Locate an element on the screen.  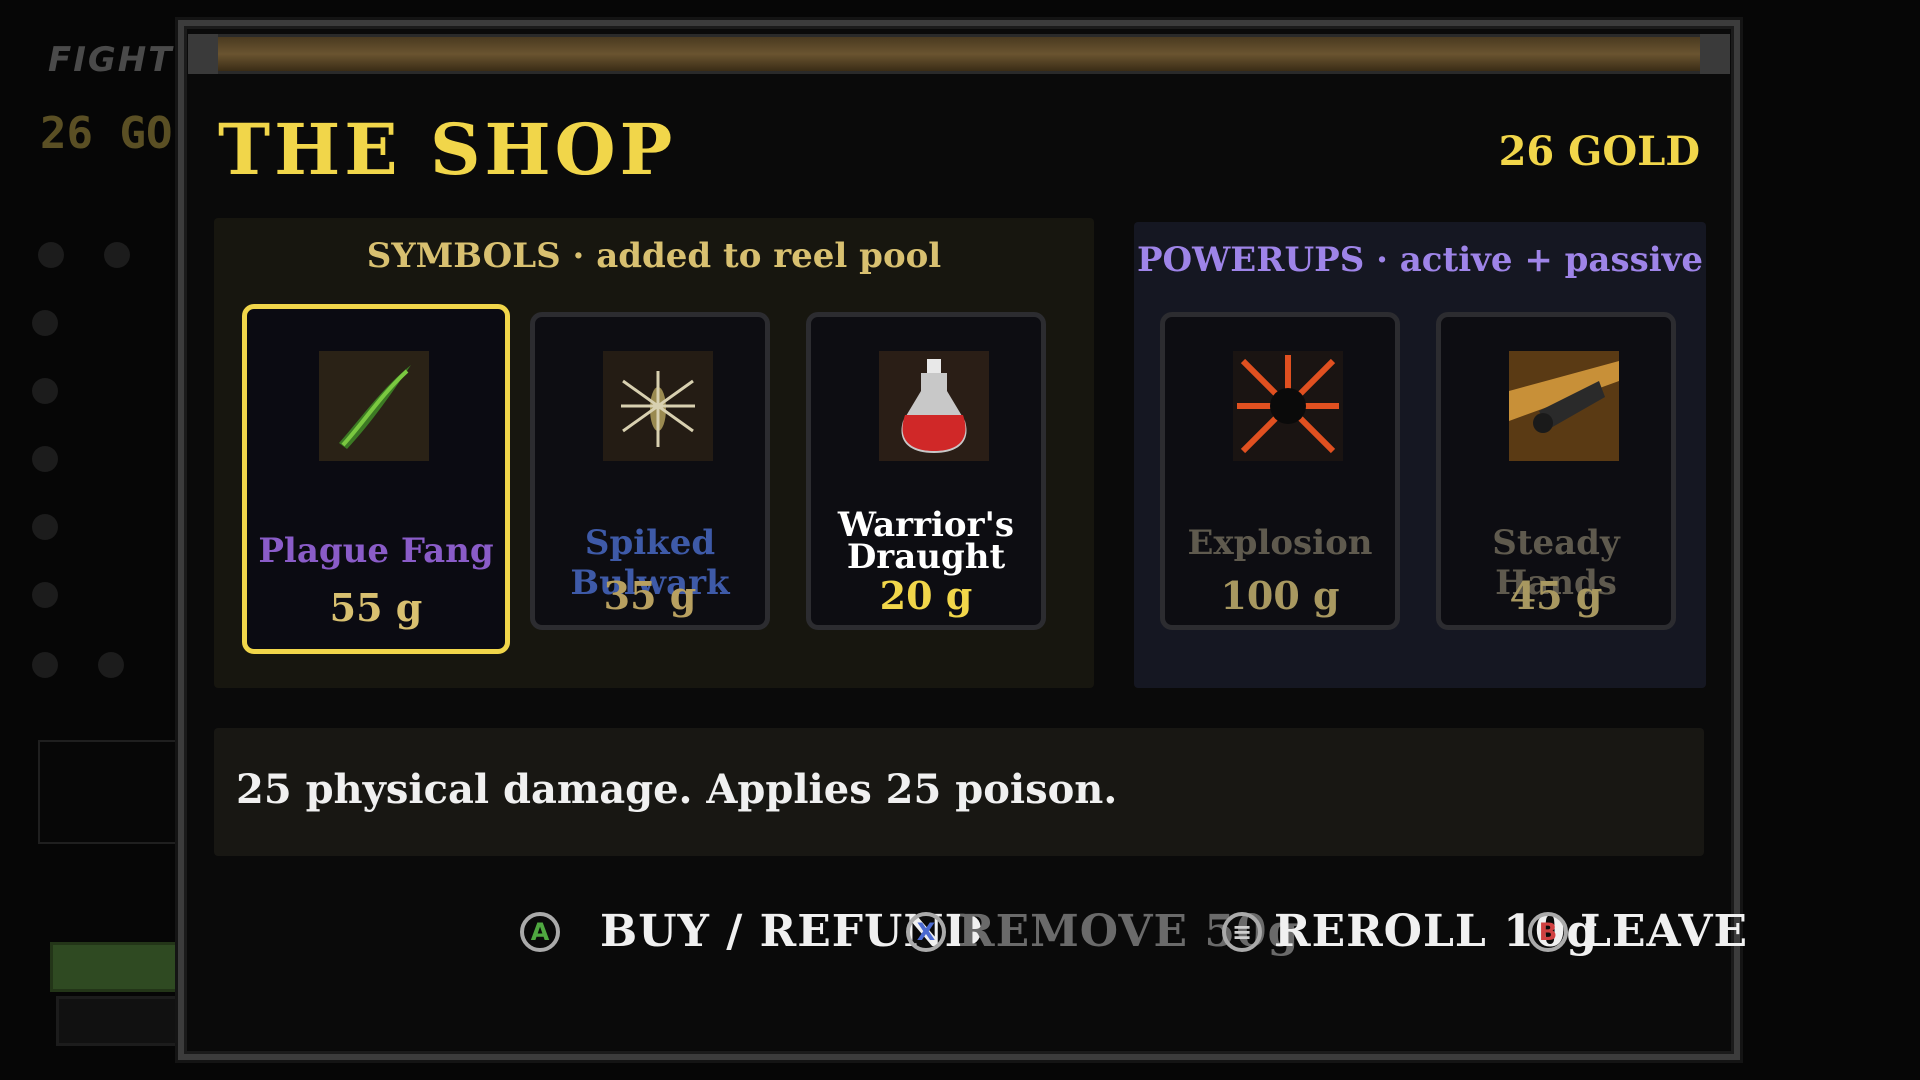
spider-icon is located at coordinates (658, 406).